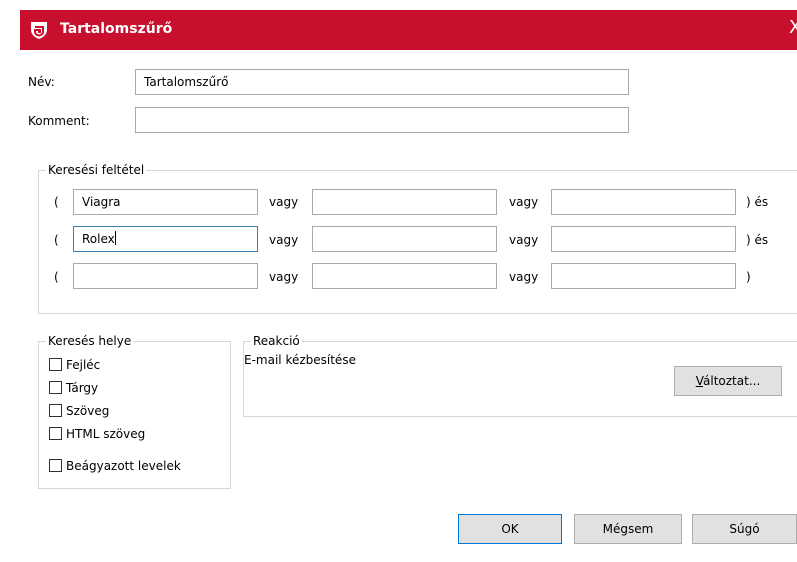 This screenshot has width=797, height=562. Describe the element at coordinates (382, 120) in the screenshot. I see `comment-field` at that location.